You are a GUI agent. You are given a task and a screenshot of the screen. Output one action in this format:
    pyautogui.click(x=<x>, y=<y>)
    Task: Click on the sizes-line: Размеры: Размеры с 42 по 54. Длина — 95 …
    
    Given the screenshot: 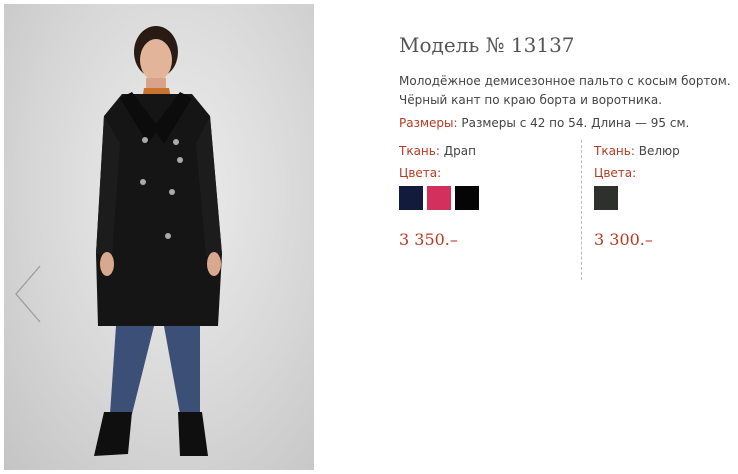 What is the action you would take?
    pyautogui.click(x=544, y=123)
    